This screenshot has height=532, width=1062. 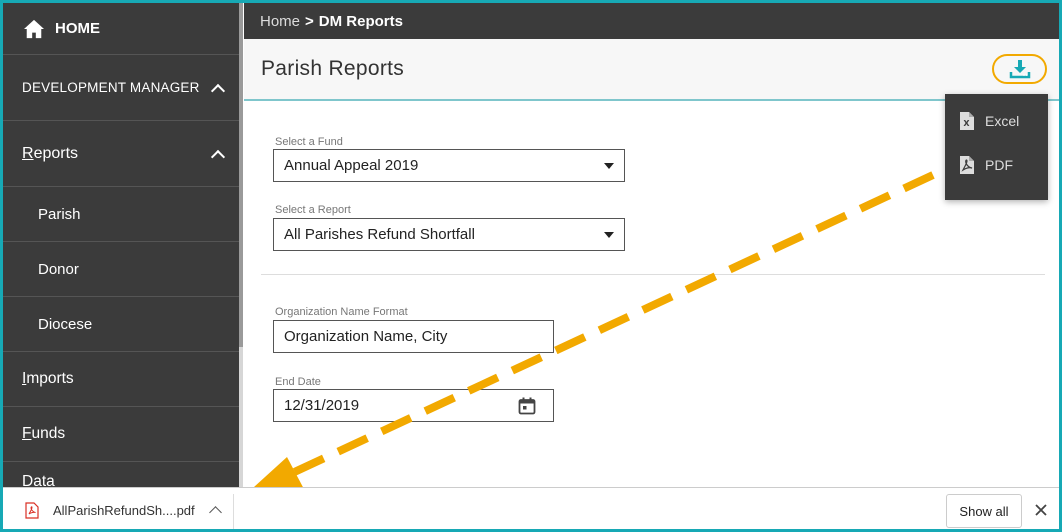 I want to click on end-date-value: 12/31/2019, so click(x=322, y=405).